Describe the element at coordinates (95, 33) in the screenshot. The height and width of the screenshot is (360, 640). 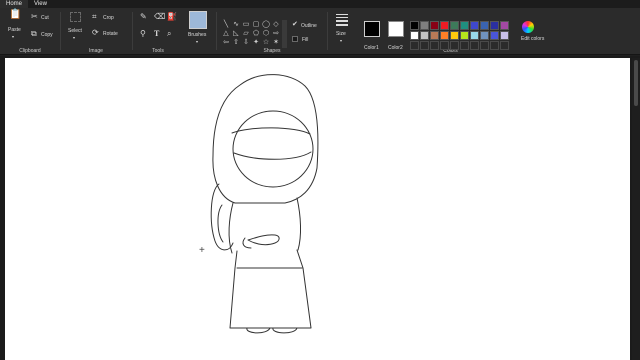
I see `rotate-icon: ⟳` at that location.